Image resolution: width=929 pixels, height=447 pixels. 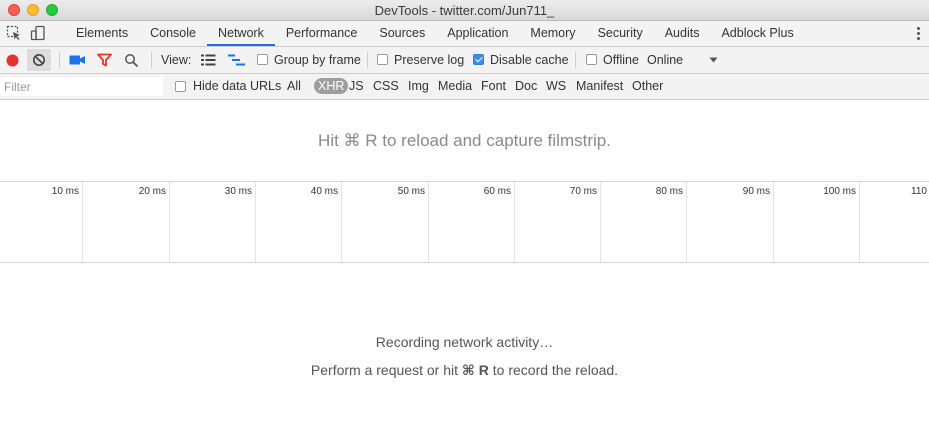 What do you see at coordinates (81, 86) in the screenshot?
I see `filter-input` at bounding box center [81, 86].